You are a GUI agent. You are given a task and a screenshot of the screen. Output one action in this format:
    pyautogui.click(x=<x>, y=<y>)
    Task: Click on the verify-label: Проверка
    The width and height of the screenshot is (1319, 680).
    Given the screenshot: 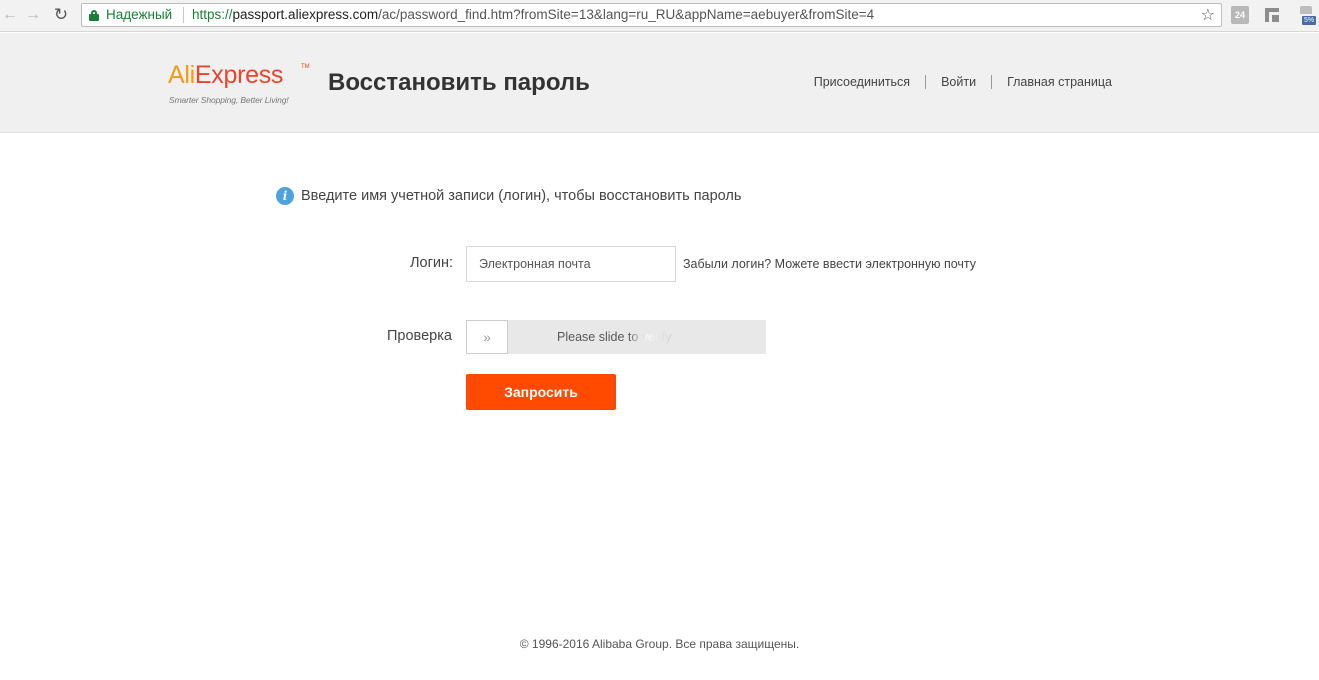 What is the action you would take?
    pyautogui.click(x=419, y=336)
    